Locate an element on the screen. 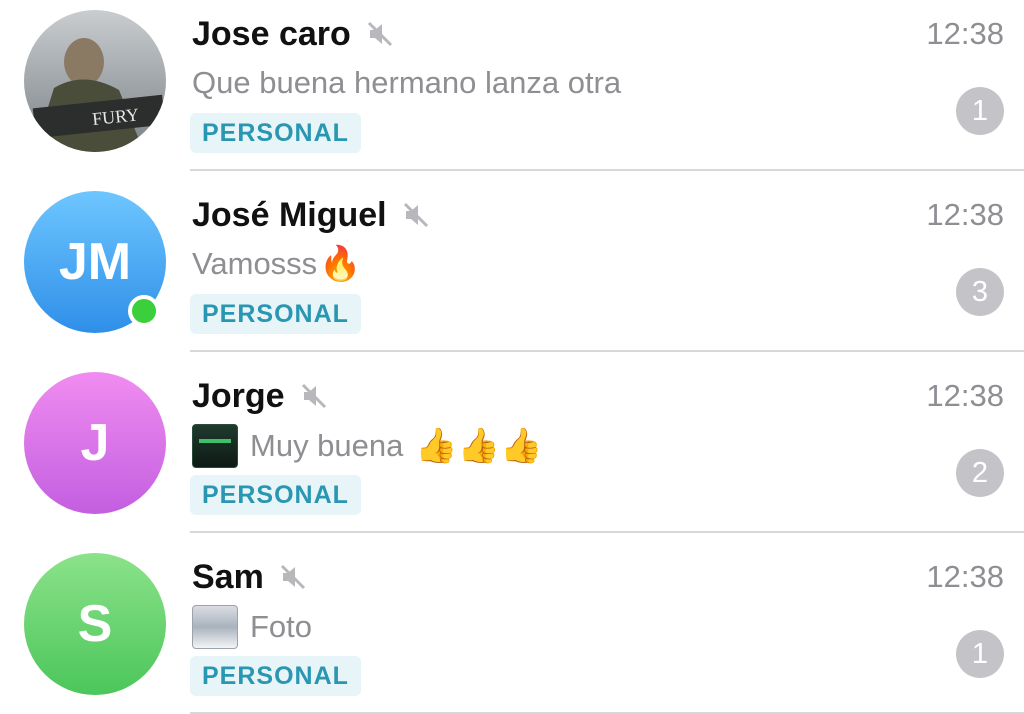  online-indicator is located at coordinates (144, 311).